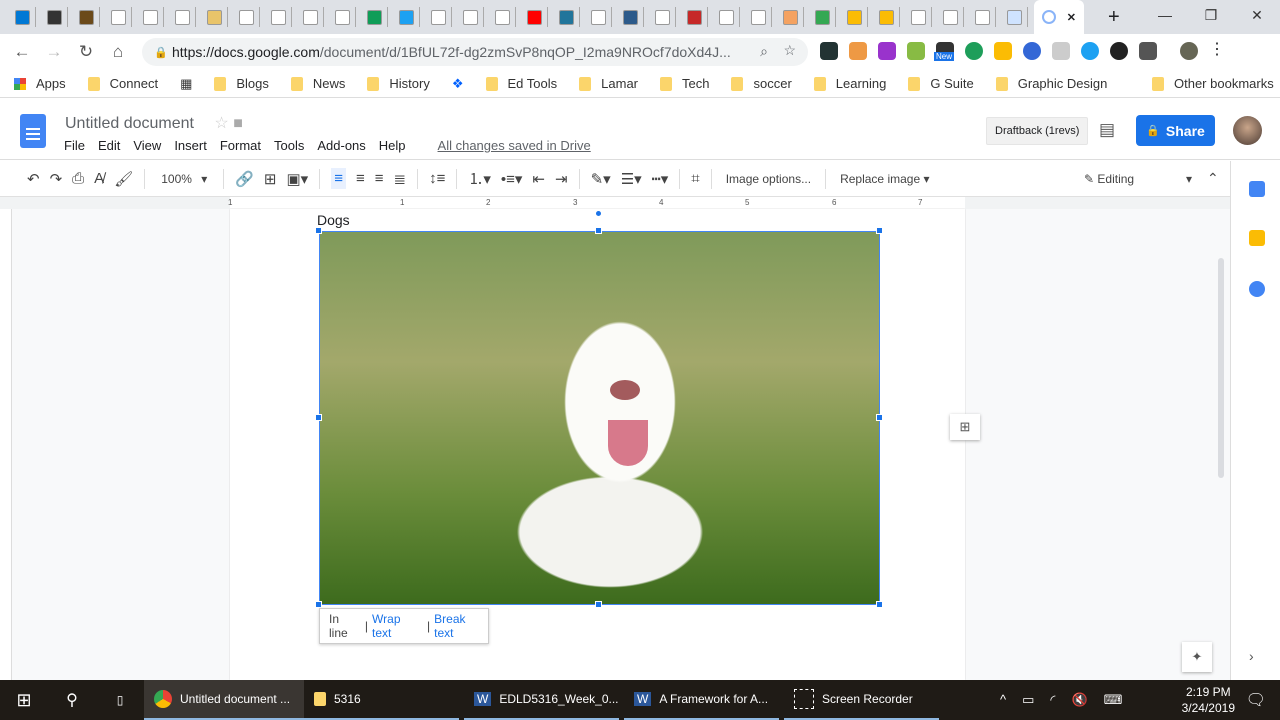 The height and width of the screenshot is (720, 1280). What do you see at coordinates (861, 700) in the screenshot?
I see `taskbar-item-recorder: Screen Recorder` at bounding box center [861, 700].